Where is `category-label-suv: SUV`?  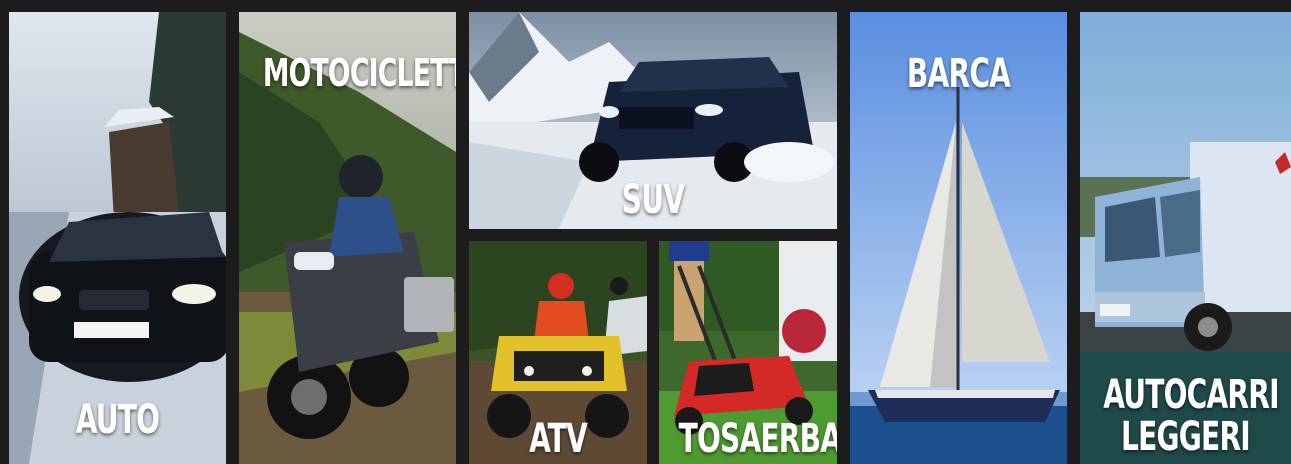 category-label-suv: SUV is located at coordinates (653, 200).